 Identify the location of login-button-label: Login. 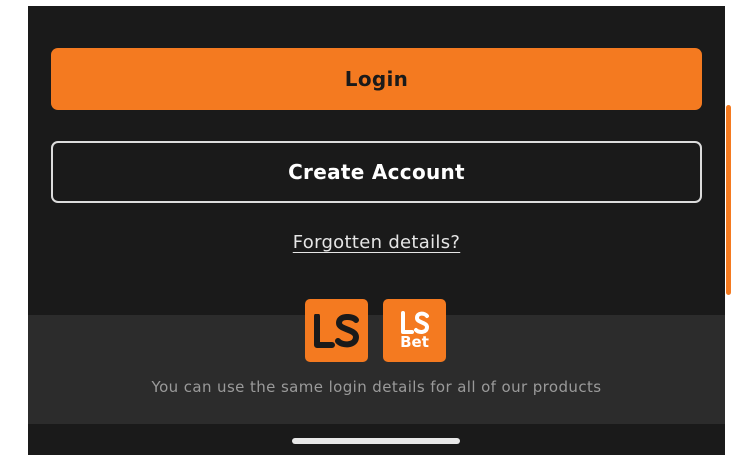
(376, 79).